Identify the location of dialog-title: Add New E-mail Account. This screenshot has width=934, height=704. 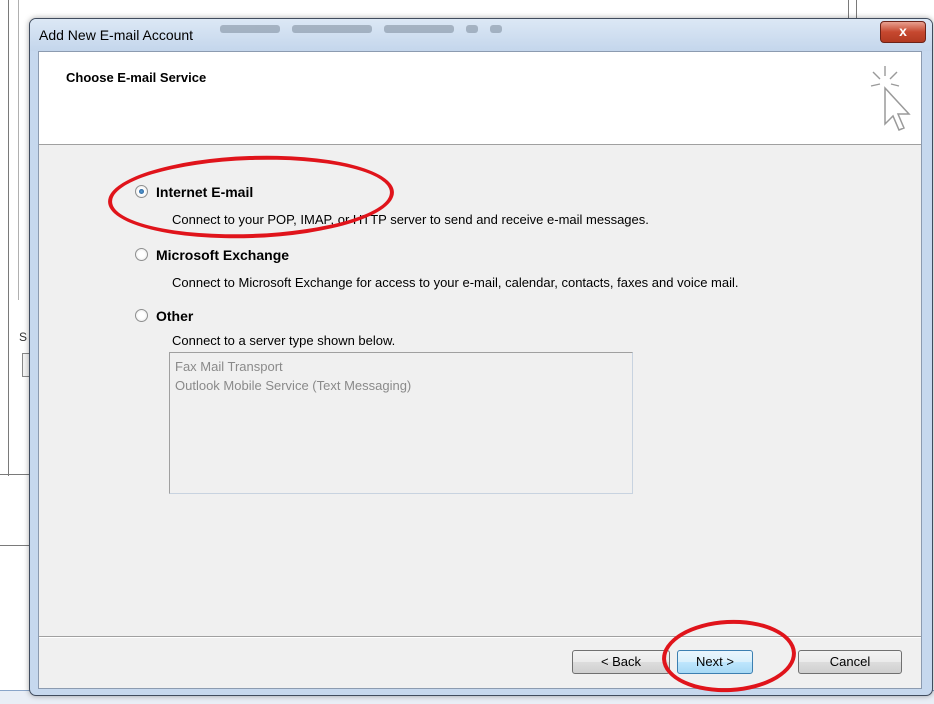
(116, 35).